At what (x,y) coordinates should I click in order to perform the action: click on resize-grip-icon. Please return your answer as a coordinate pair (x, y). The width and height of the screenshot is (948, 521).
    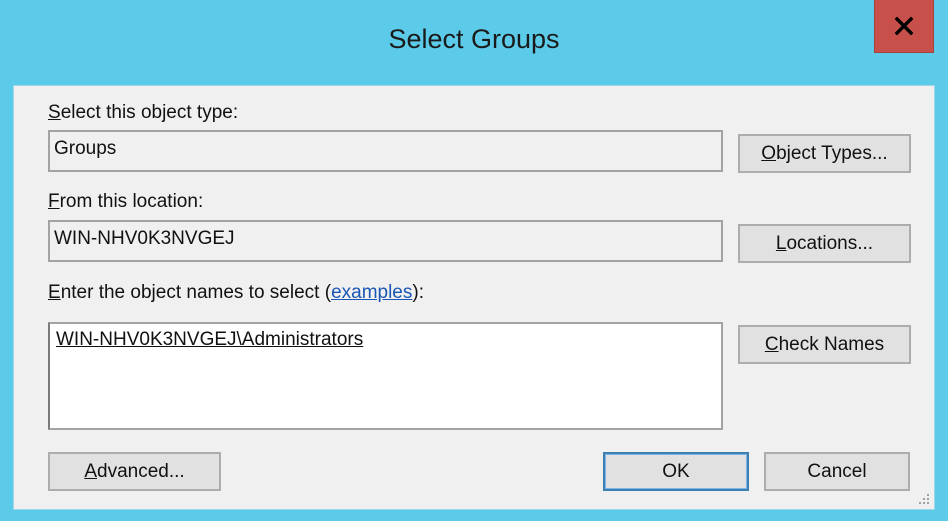
    Looking at the image, I should click on (923, 498).